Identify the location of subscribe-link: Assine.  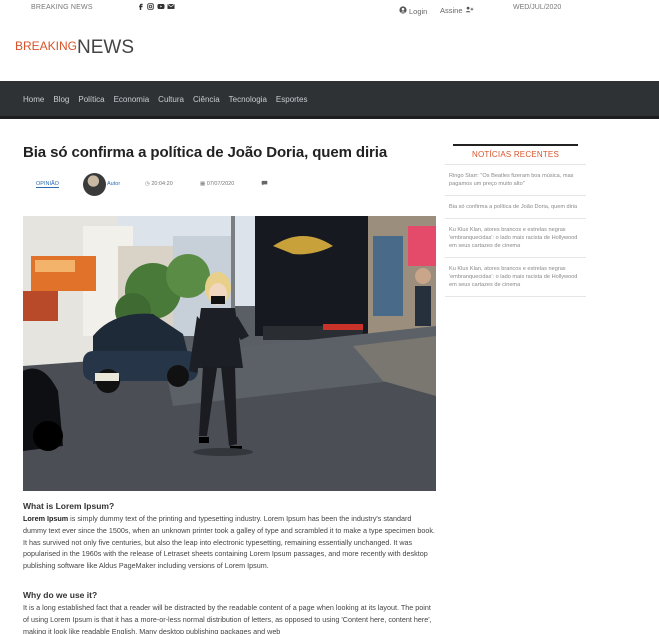
(457, 10).